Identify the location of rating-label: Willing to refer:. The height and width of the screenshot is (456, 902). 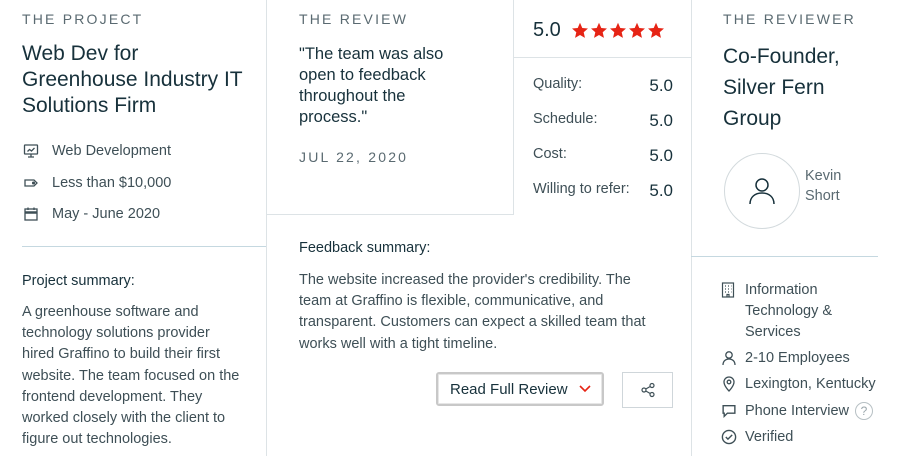
(581, 189).